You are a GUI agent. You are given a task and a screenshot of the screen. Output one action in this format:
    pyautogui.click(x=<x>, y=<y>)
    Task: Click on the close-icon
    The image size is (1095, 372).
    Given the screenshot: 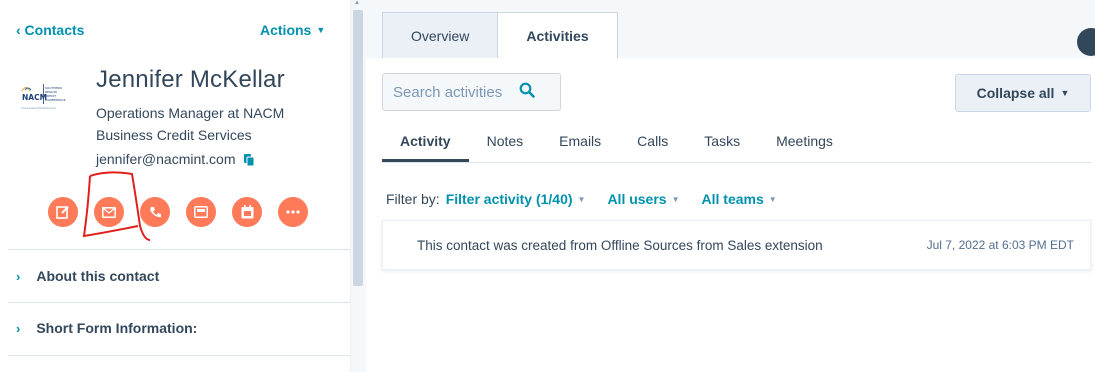 What is the action you would take?
    pyautogui.click(x=1086, y=42)
    